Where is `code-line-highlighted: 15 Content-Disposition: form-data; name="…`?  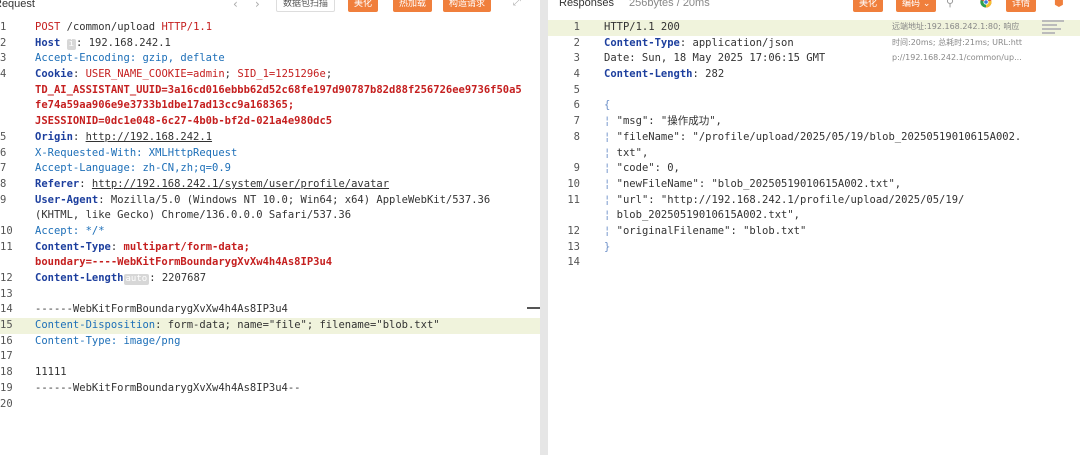
code-line-highlighted: 15 Content-Disposition: form-data; name="… is located at coordinates (270, 326).